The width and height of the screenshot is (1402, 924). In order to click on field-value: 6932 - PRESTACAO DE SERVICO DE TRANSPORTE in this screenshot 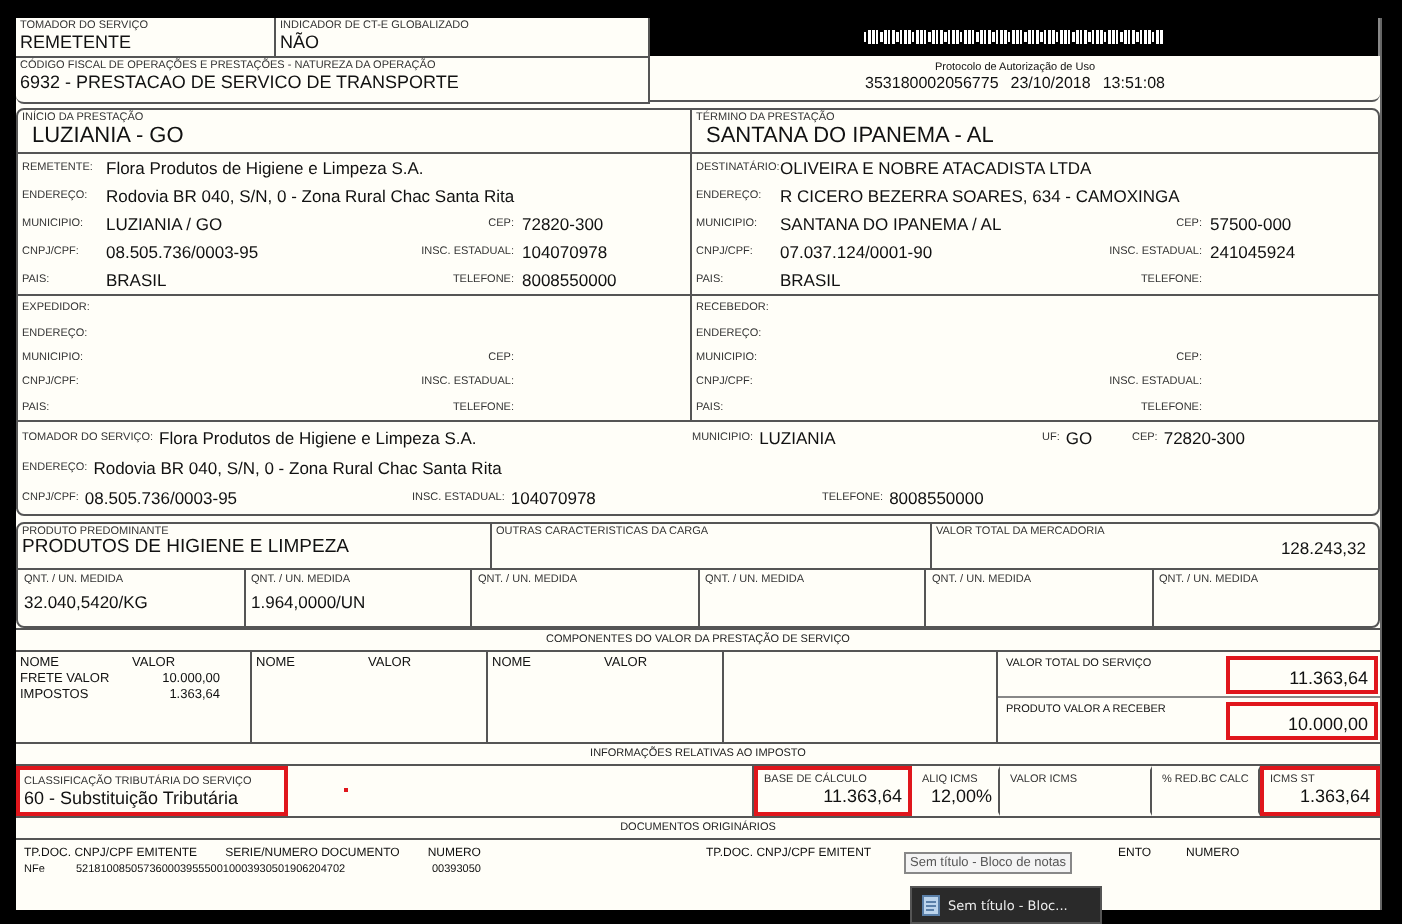, I will do `click(240, 82)`.